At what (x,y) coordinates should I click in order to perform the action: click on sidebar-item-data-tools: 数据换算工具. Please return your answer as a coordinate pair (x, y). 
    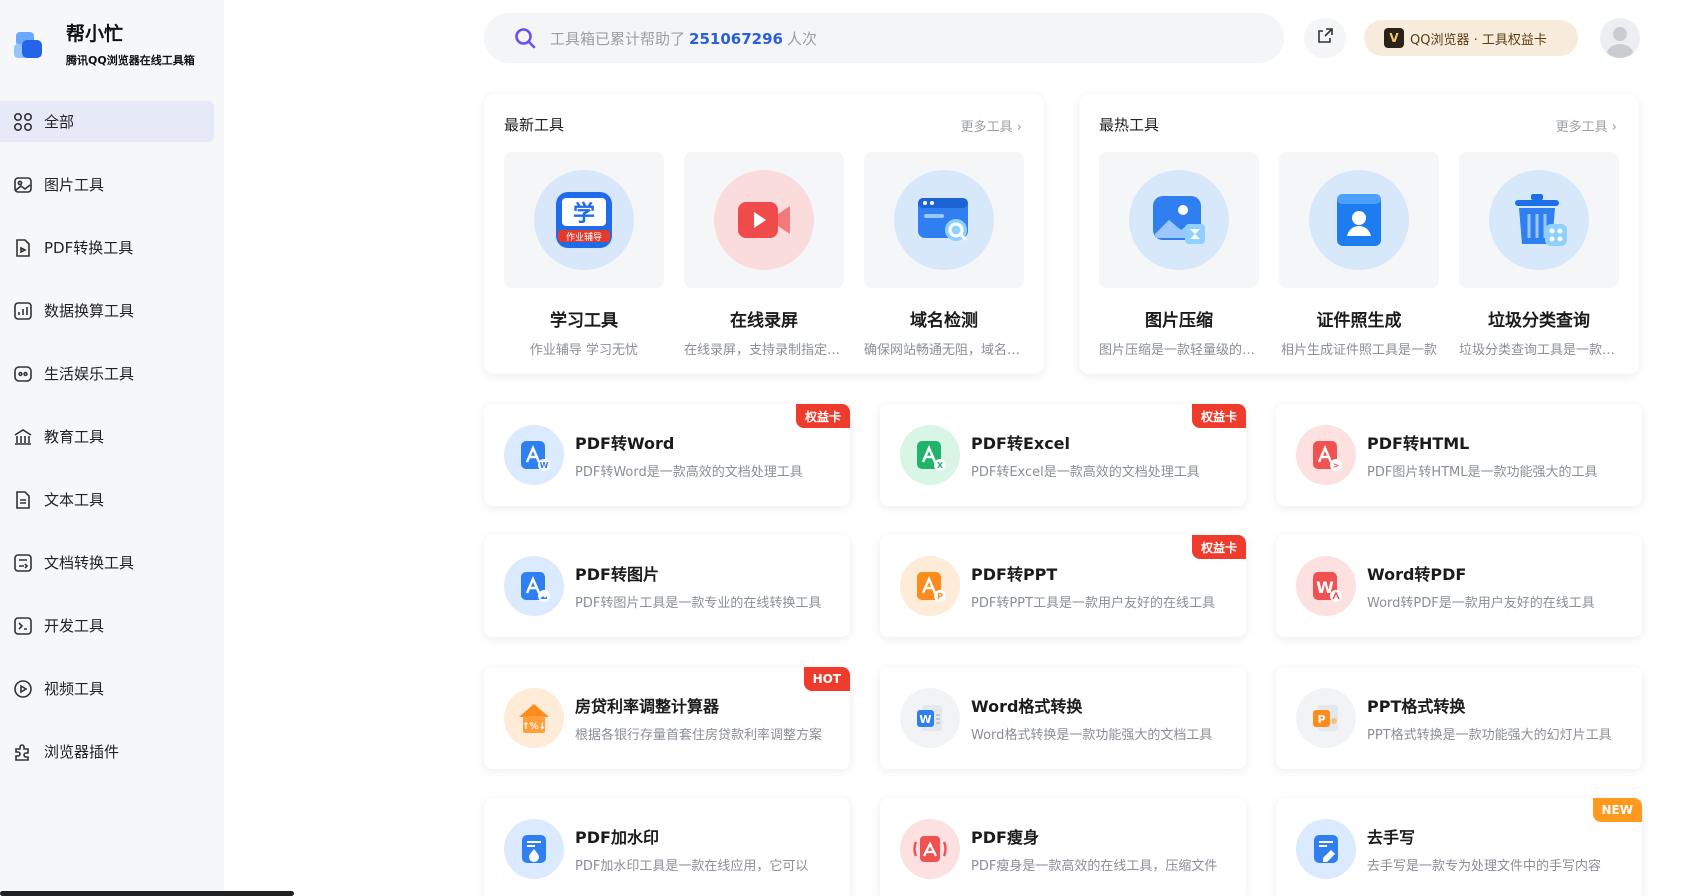
    Looking at the image, I should click on (107, 310).